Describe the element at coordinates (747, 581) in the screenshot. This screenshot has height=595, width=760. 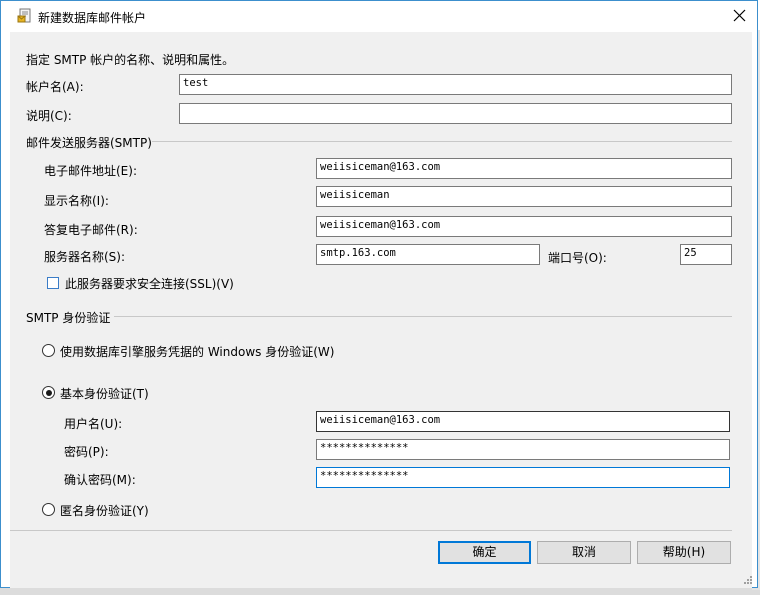
I see `resize-grip-icon` at that location.